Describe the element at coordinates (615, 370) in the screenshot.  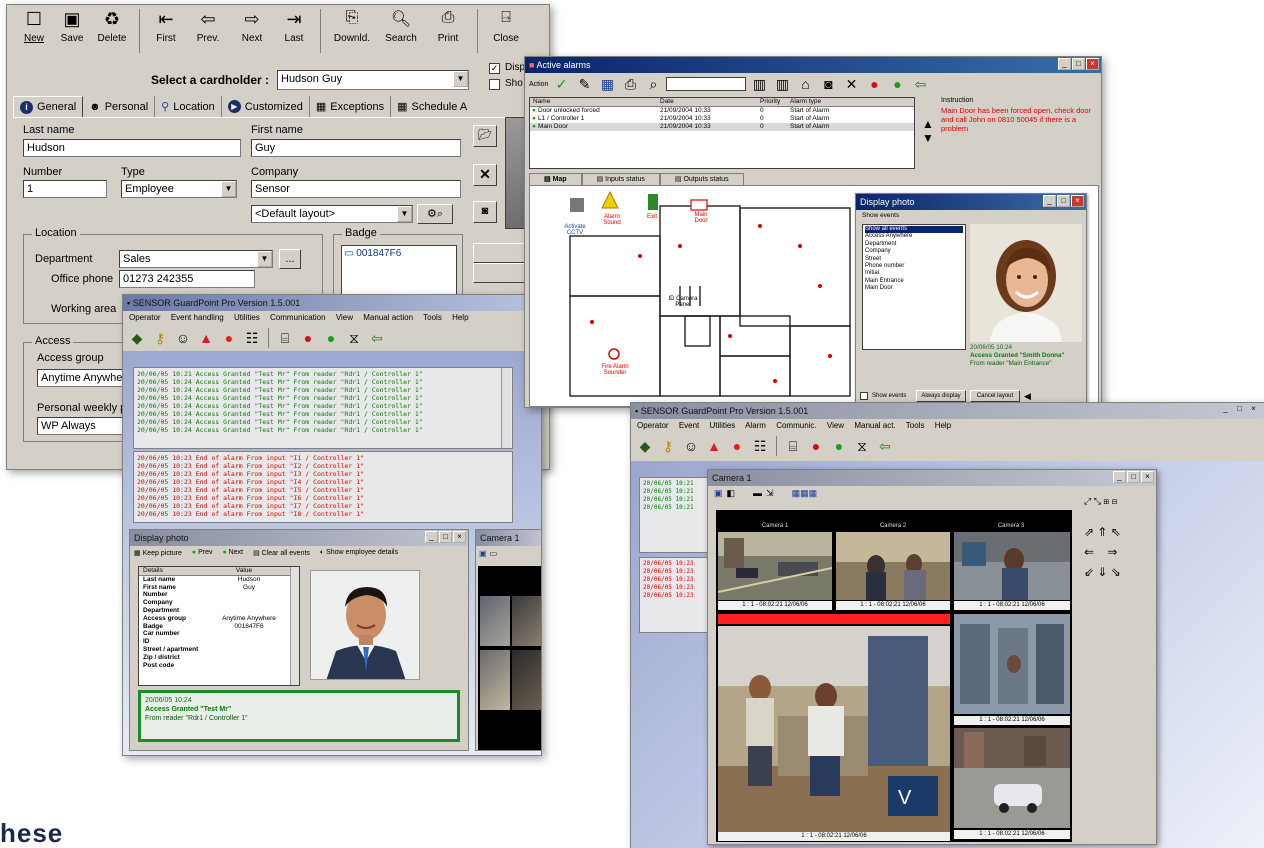
I see `map-label-fire-alarm: Fire Alarm Sounder` at that location.